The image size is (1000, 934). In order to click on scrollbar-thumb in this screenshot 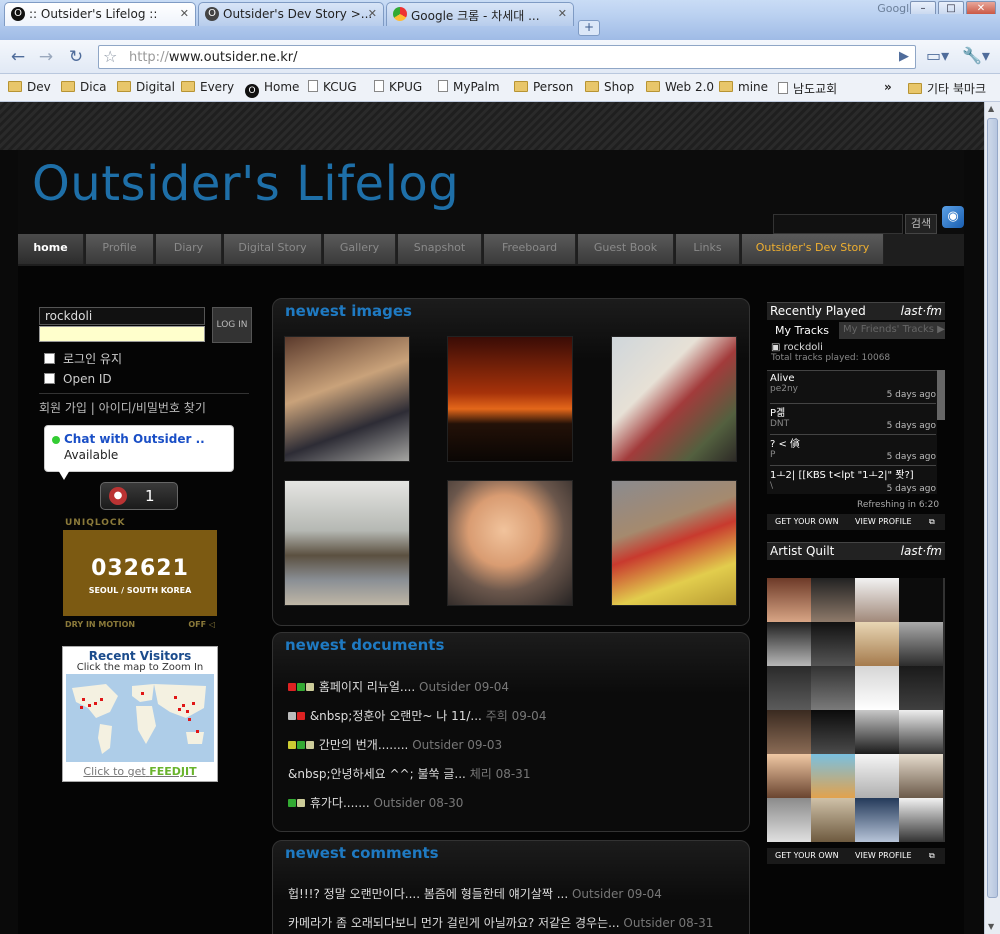, I will do `click(992, 508)`.